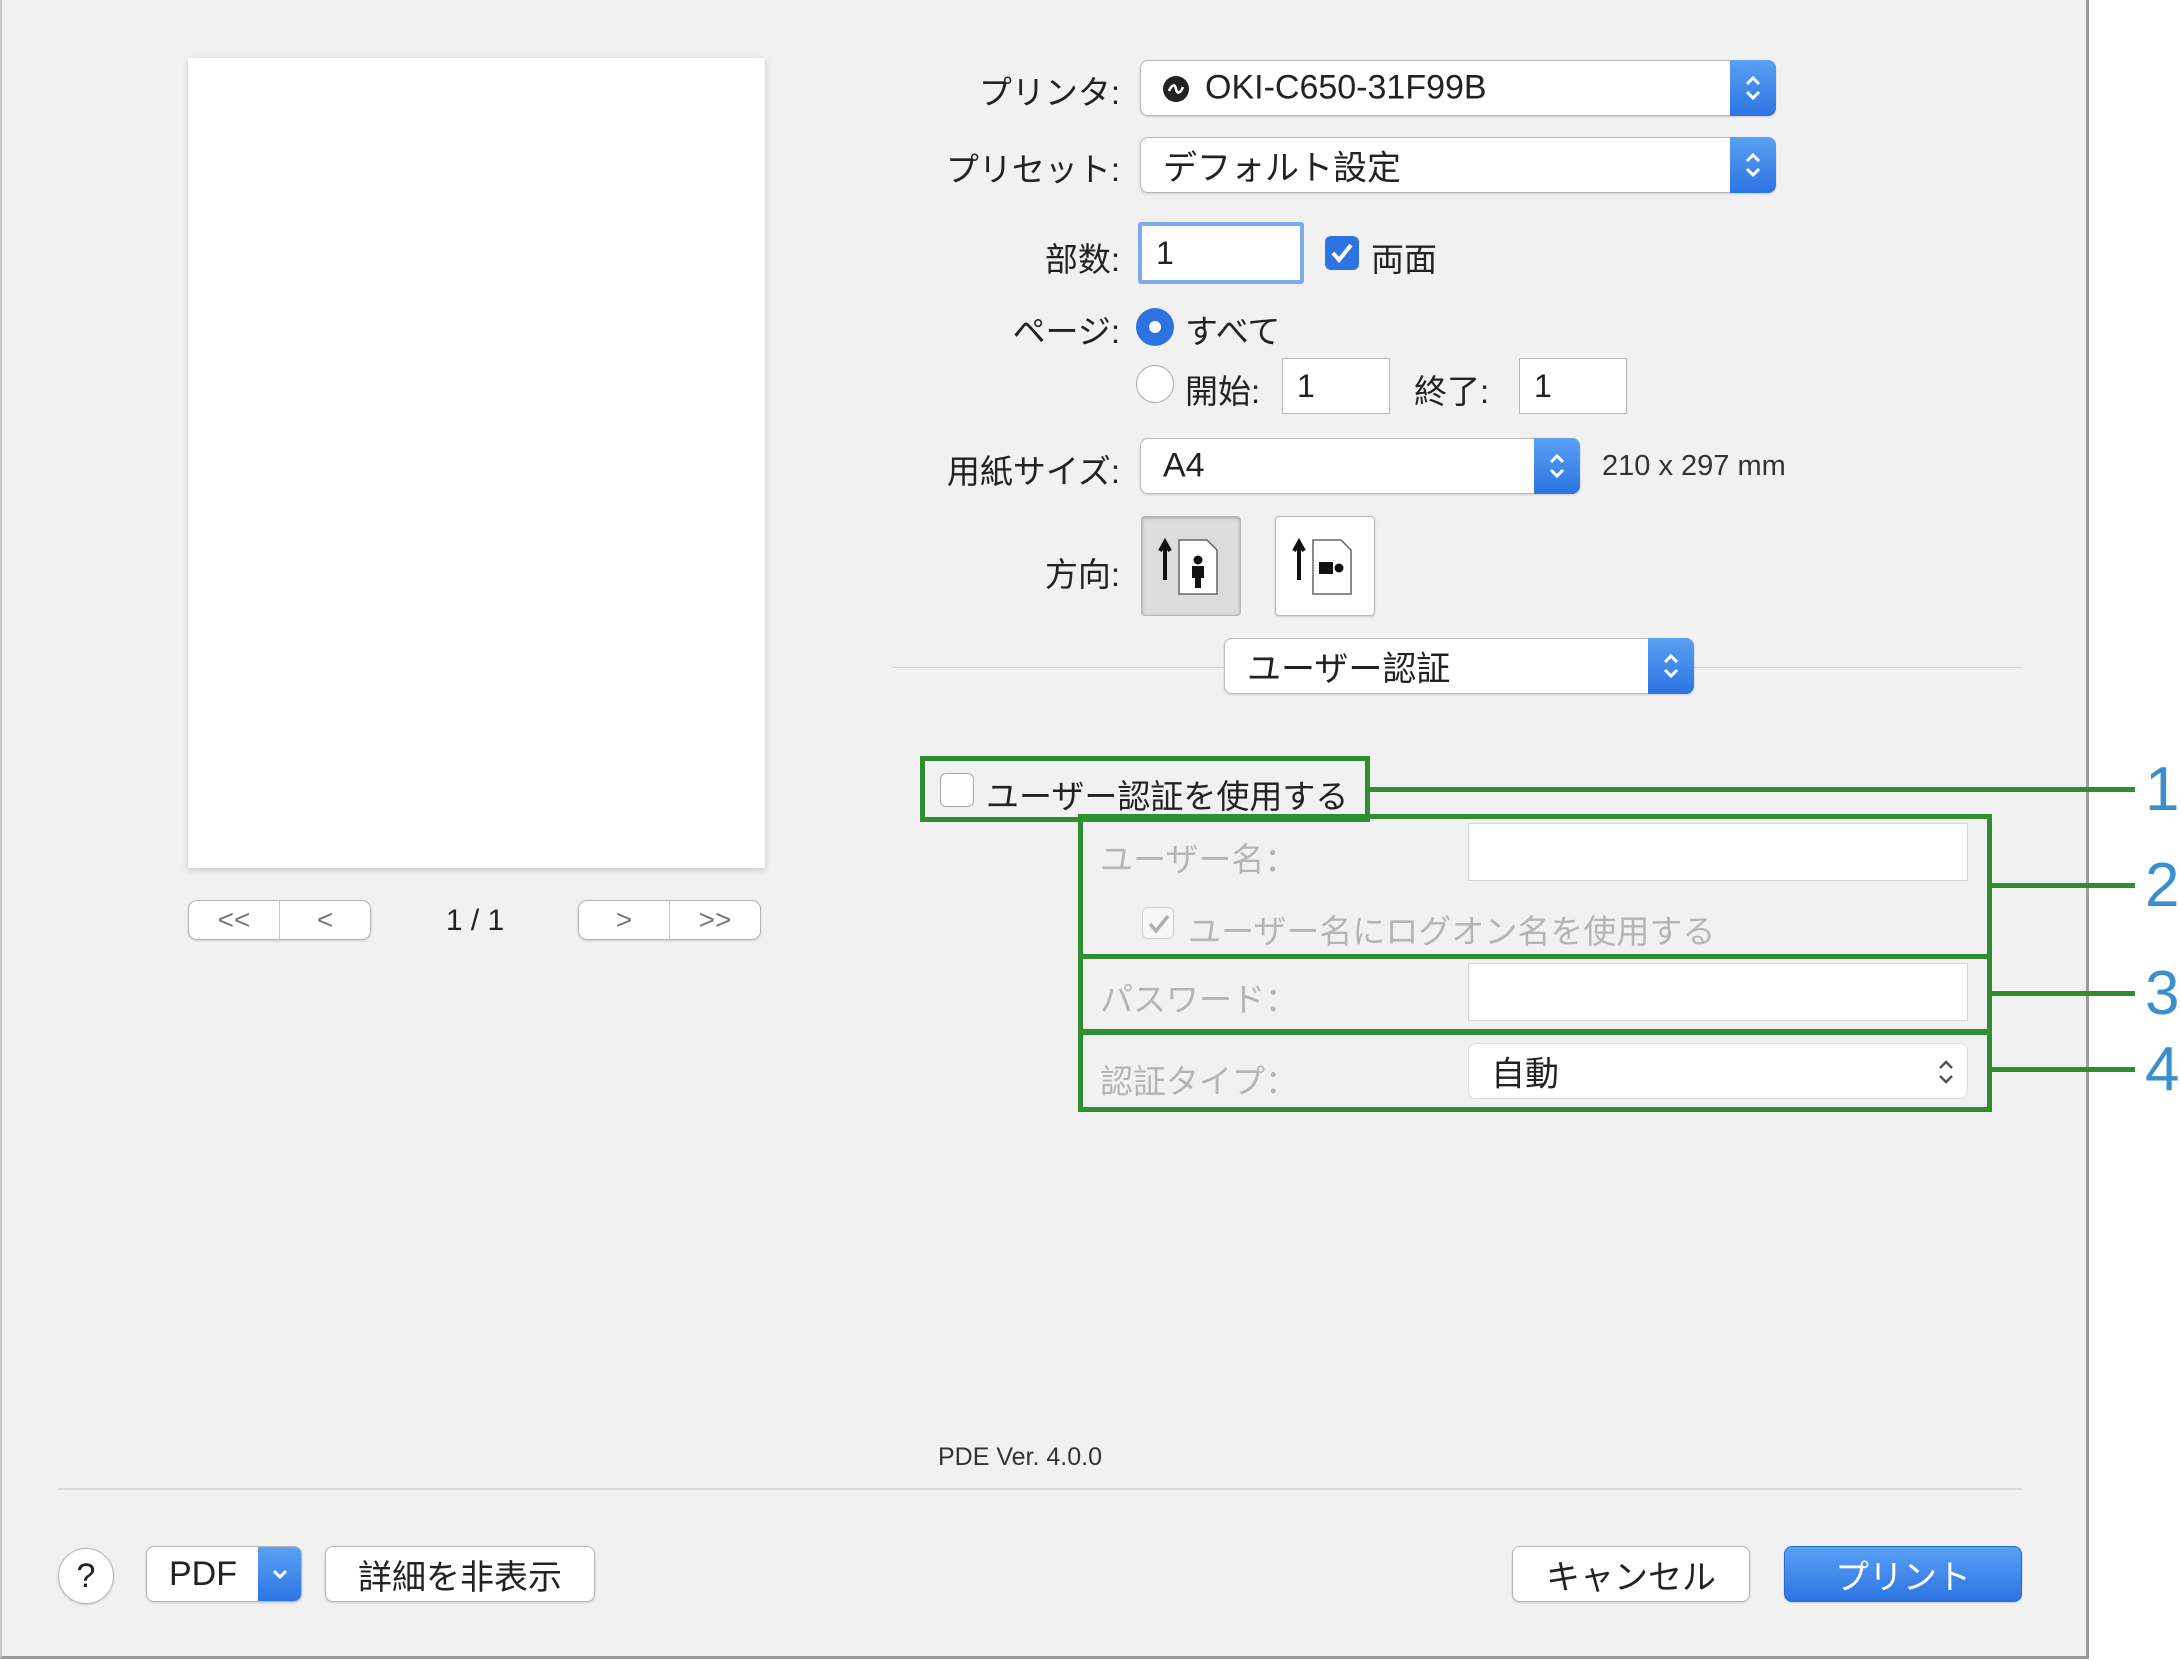  What do you see at coordinates (1349, 669) in the screenshot?
I see `section-value: ユーザー認証` at bounding box center [1349, 669].